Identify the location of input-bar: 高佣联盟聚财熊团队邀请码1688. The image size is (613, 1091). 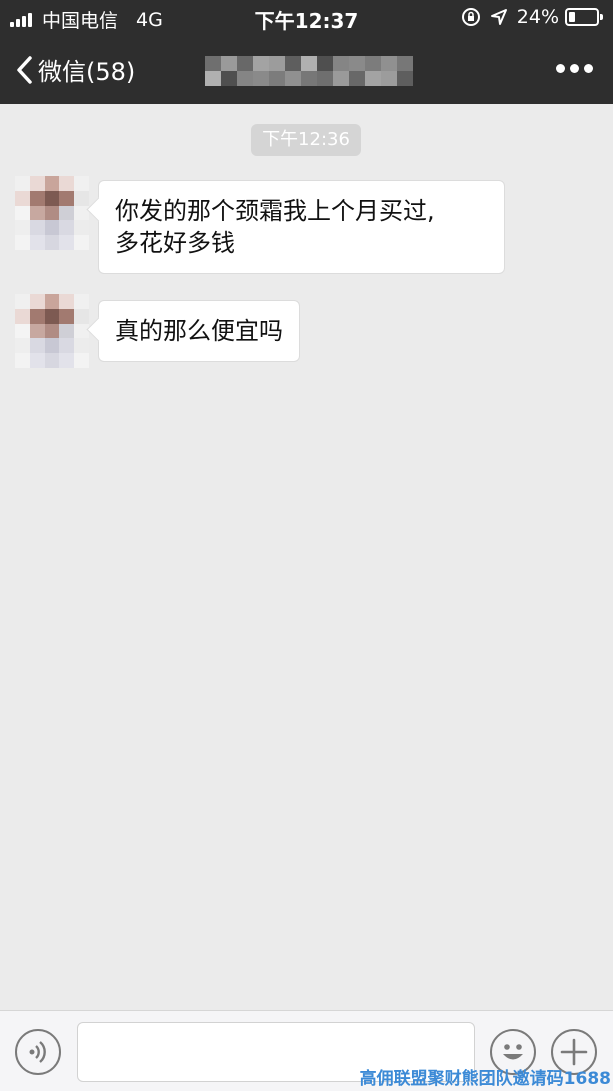
(306, 1050).